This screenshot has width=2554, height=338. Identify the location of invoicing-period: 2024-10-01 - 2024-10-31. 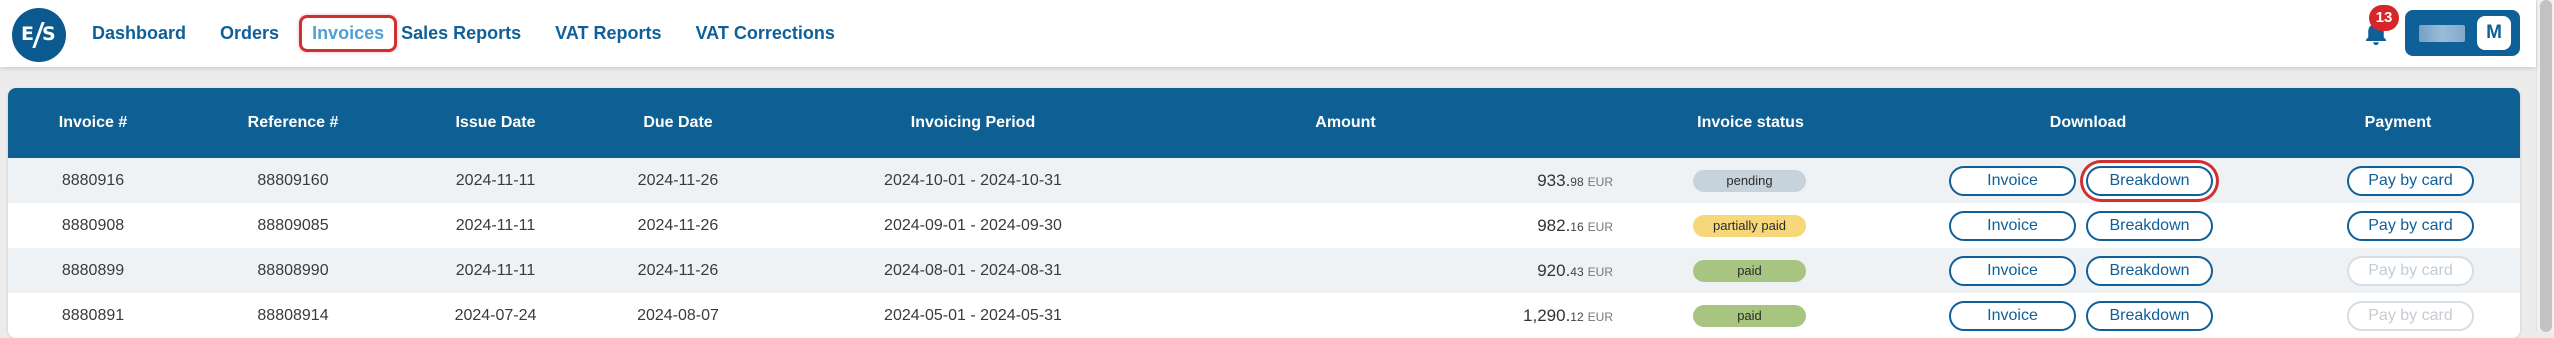
(973, 180).